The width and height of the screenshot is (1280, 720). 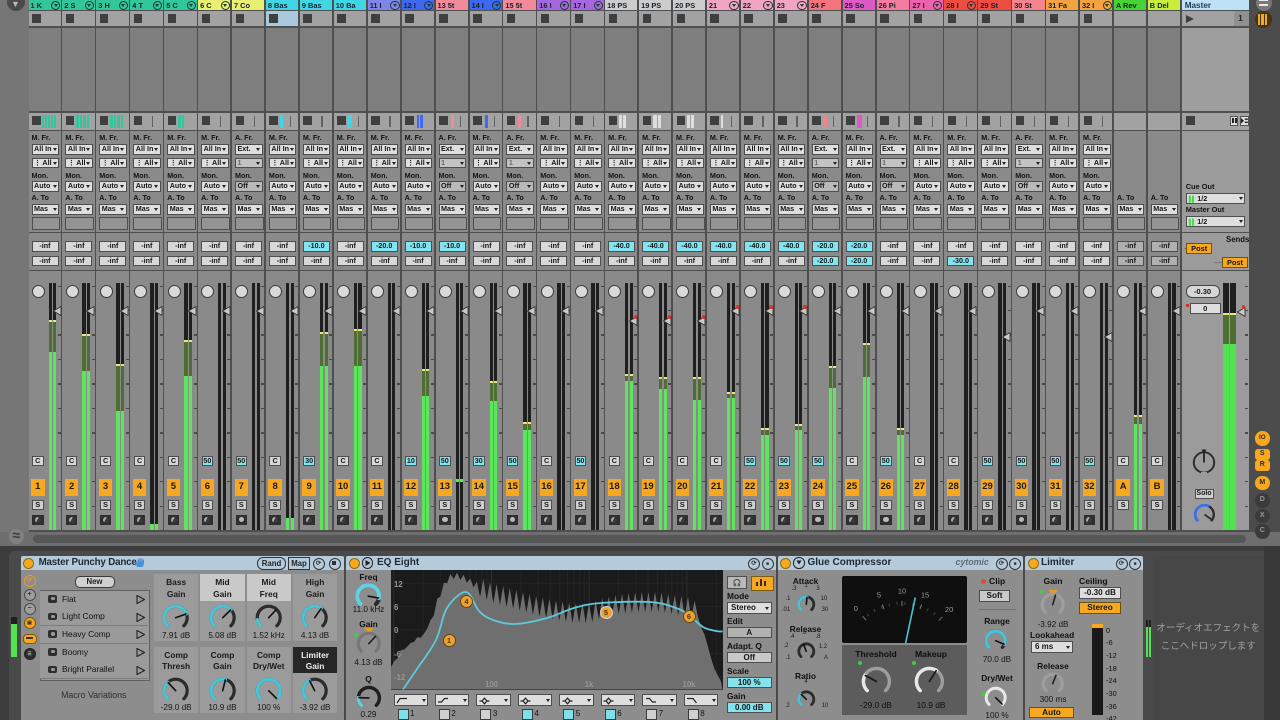 What do you see at coordinates (856, 608) in the screenshot?
I see `svg-text: 0` at bounding box center [856, 608].